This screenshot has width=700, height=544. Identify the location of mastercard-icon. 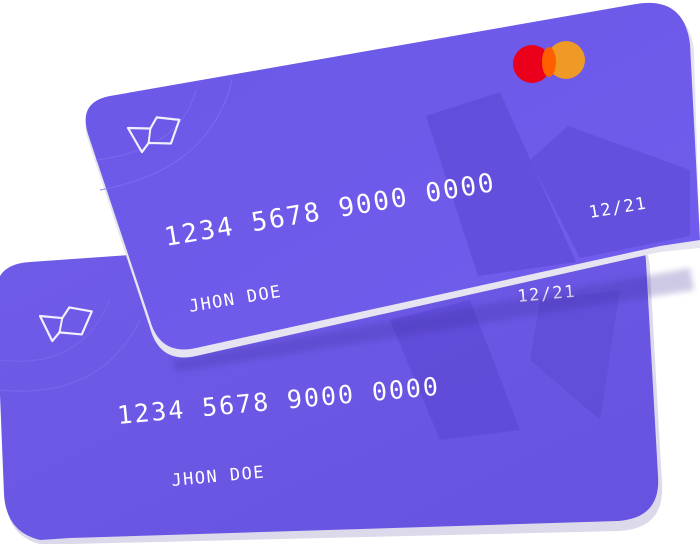
(549, 62).